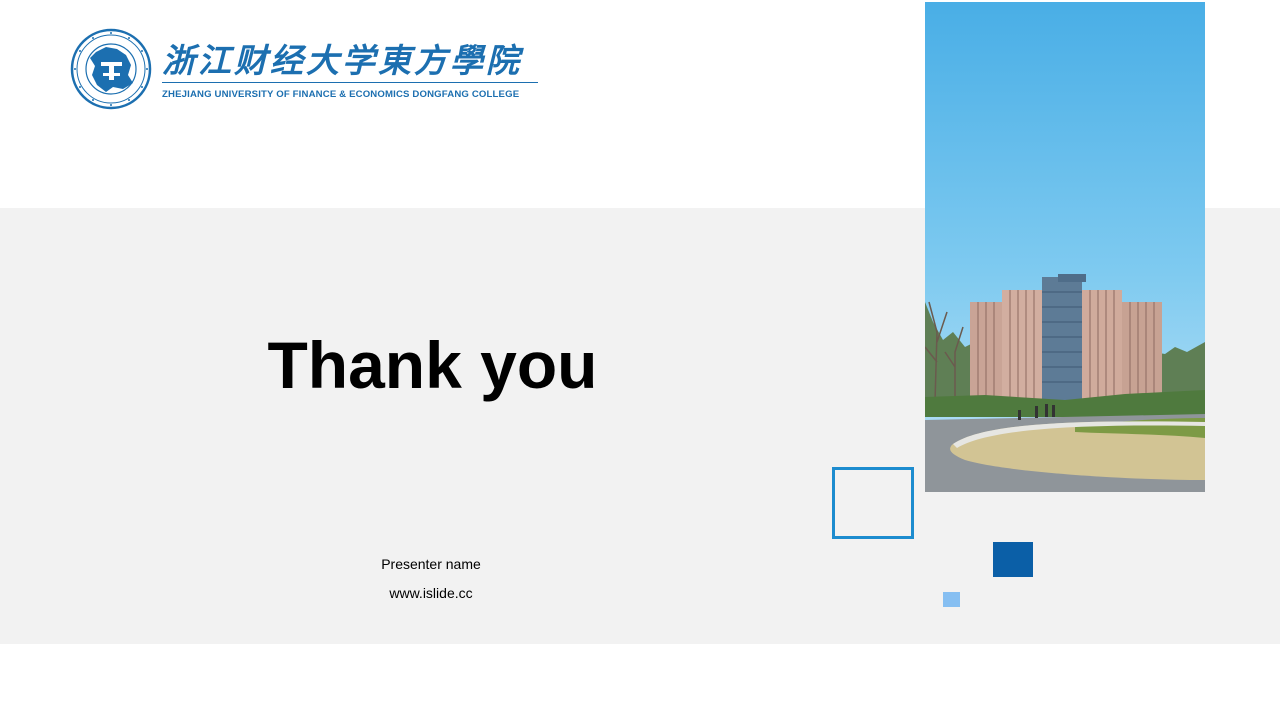  Describe the element at coordinates (431, 564) in the screenshot. I see `presenter-name: Presenter name` at that location.